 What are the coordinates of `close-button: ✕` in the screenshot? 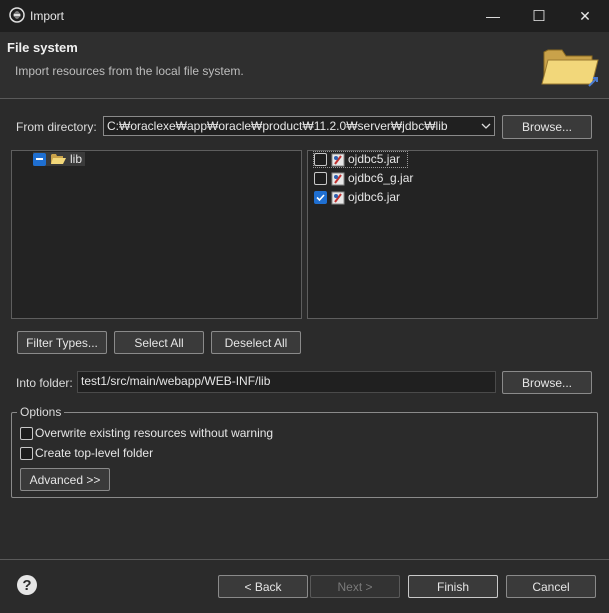 It's located at (585, 16).